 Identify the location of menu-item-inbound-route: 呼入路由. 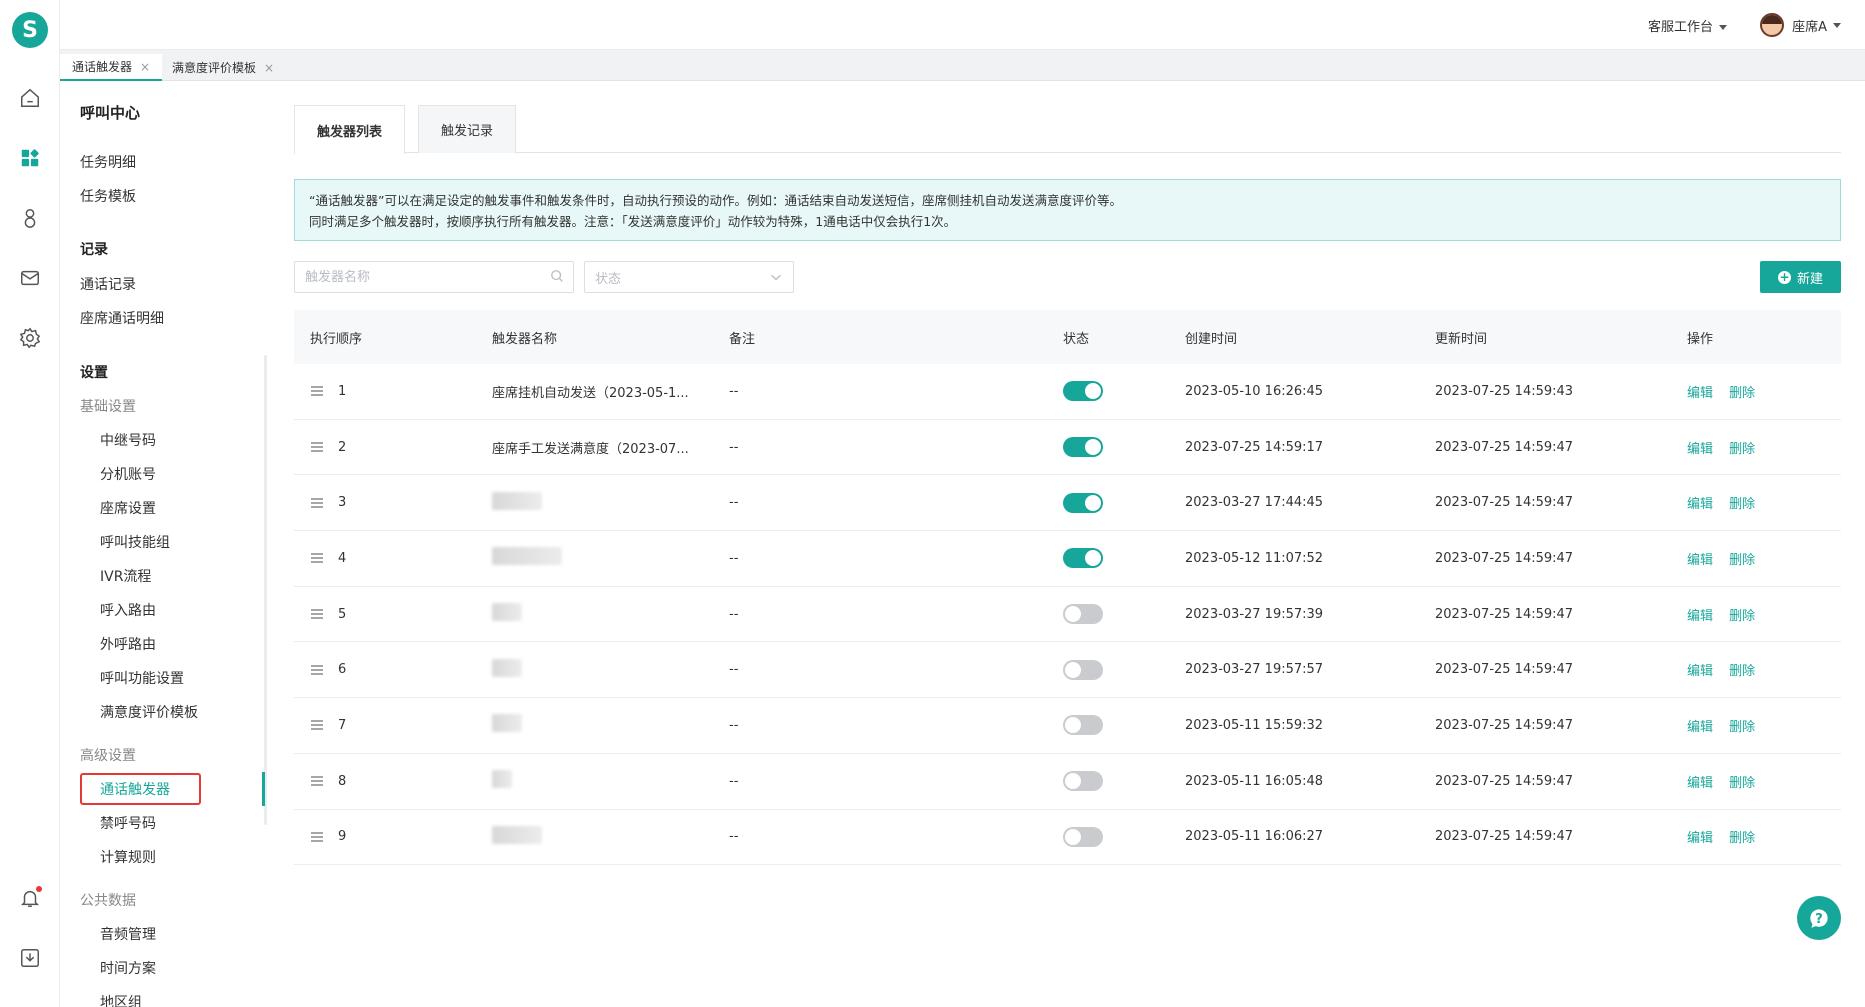
(128, 610).